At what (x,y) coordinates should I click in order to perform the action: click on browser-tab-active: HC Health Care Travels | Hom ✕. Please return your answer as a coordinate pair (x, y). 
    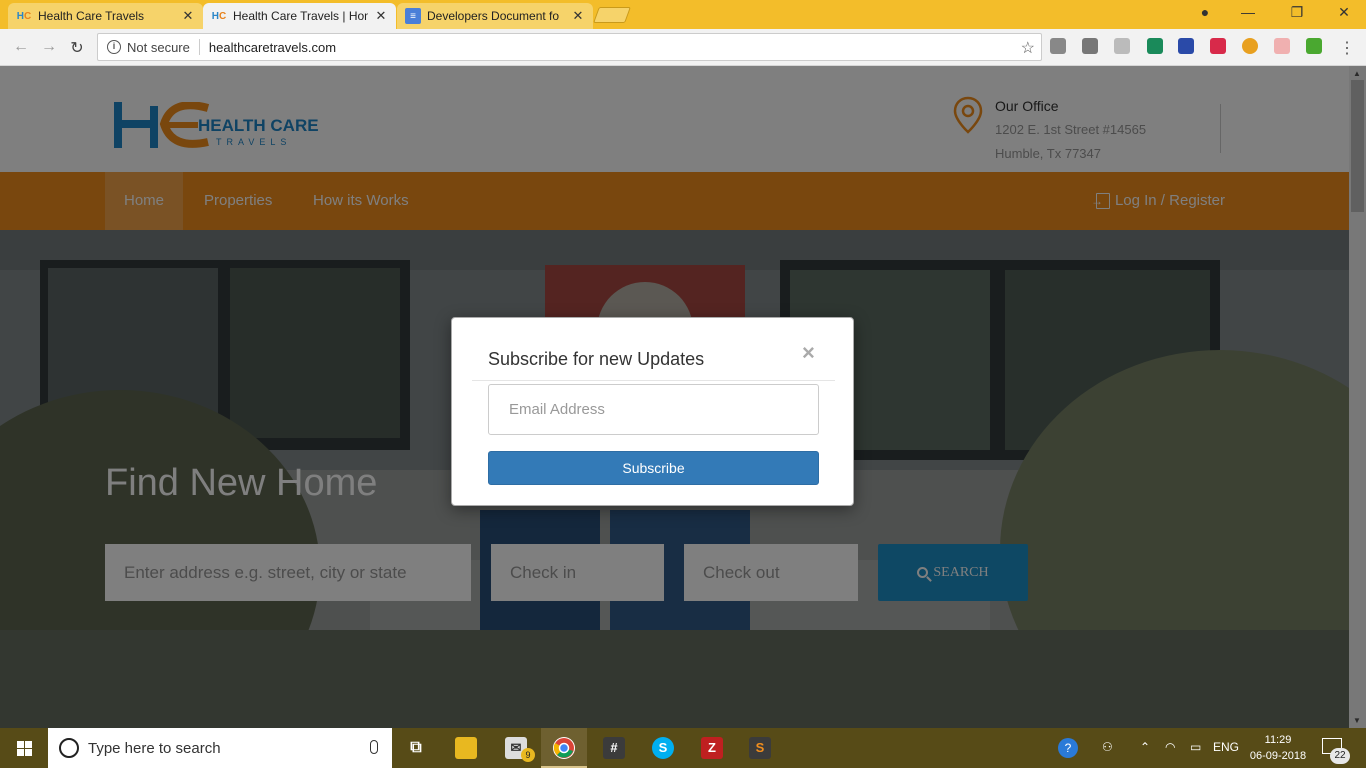
    Looking at the image, I should click on (299, 16).